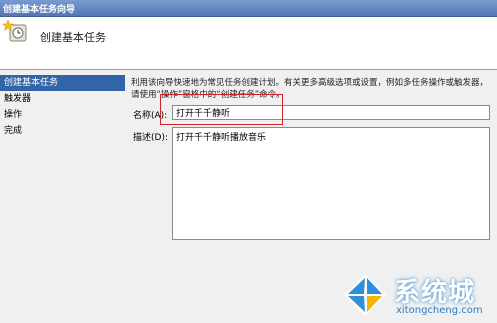 The height and width of the screenshot is (323, 497). I want to click on window-titlebar: 创建基本任务向导, so click(248, 8).